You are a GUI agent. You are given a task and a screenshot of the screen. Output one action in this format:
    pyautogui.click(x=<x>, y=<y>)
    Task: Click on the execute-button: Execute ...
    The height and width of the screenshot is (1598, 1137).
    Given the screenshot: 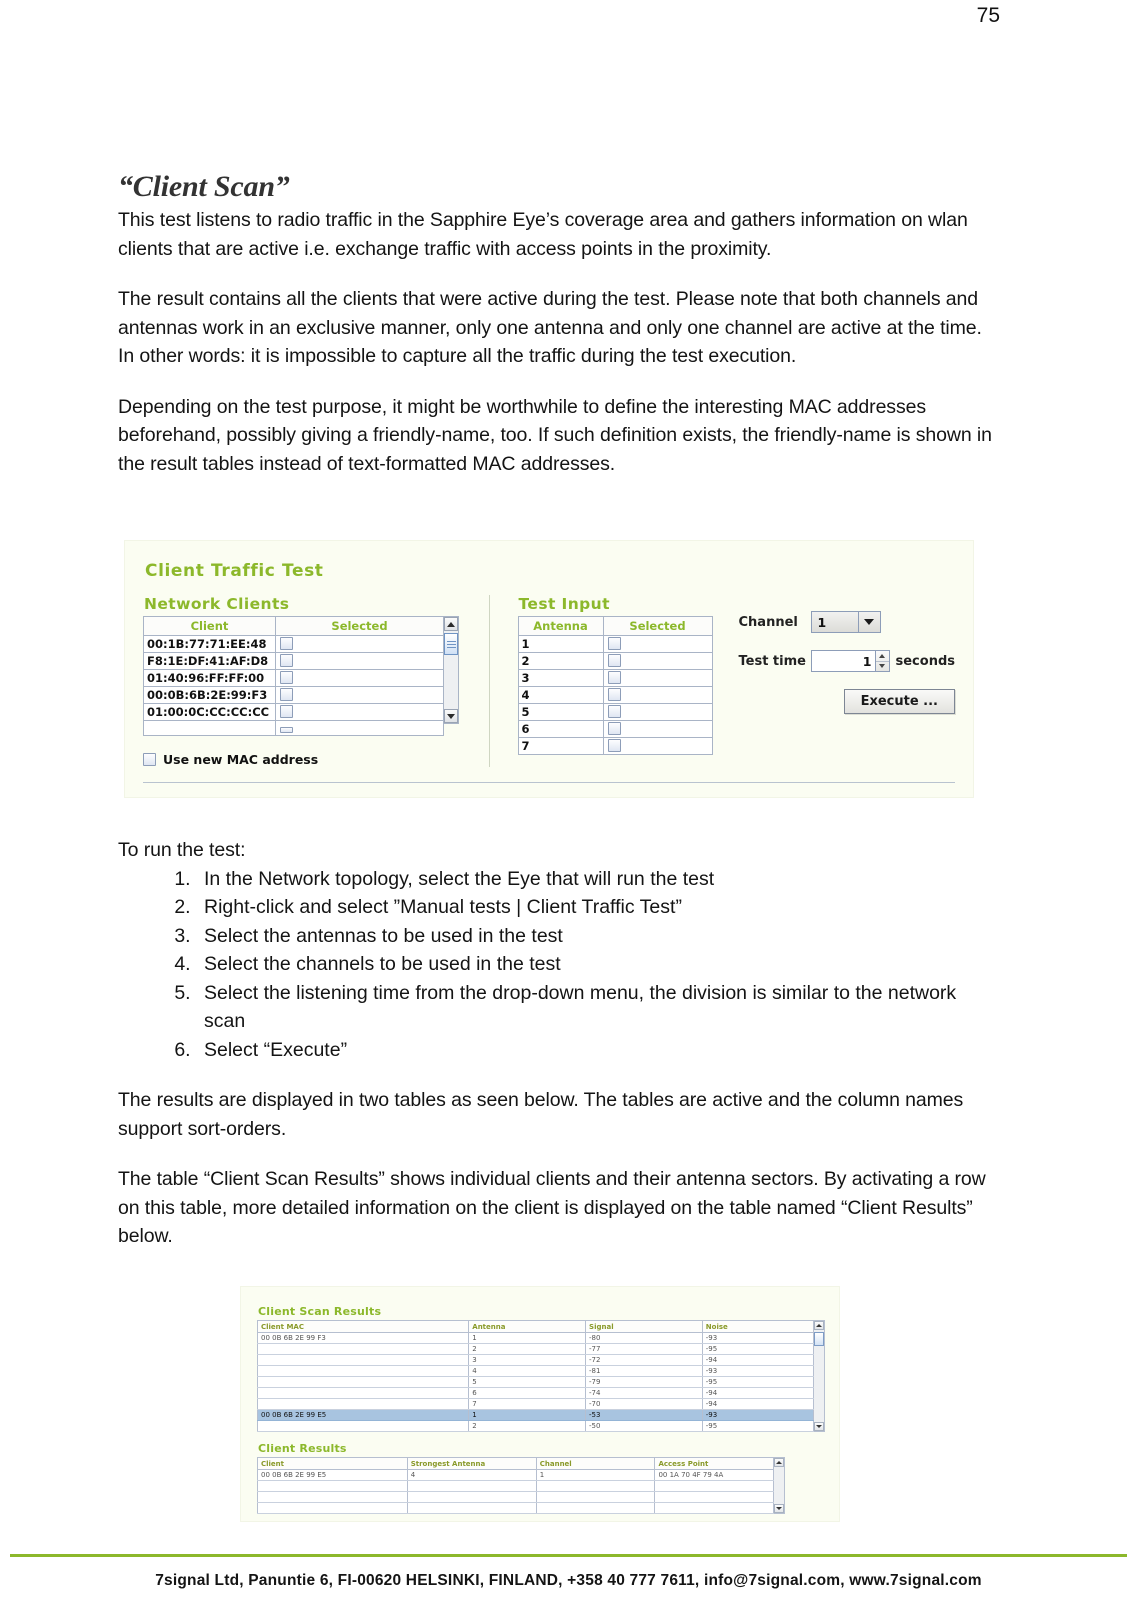 What is the action you would take?
    pyautogui.click(x=899, y=701)
    